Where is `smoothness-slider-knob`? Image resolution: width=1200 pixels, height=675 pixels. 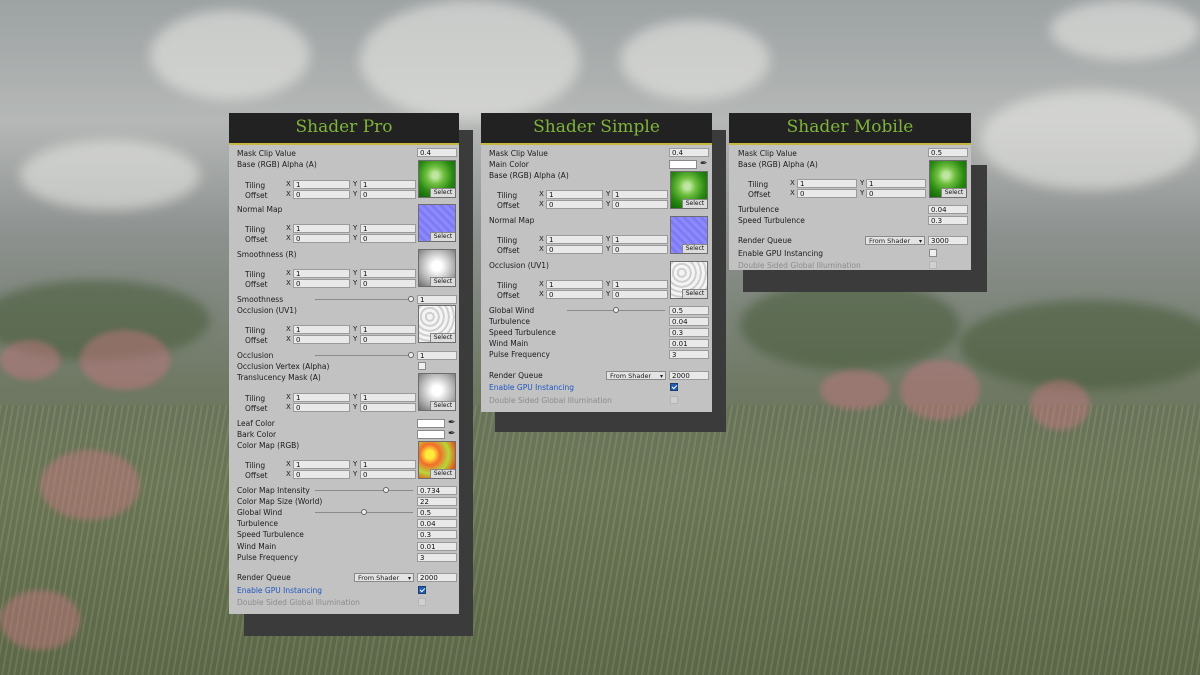 smoothness-slider-knob is located at coordinates (411, 299).